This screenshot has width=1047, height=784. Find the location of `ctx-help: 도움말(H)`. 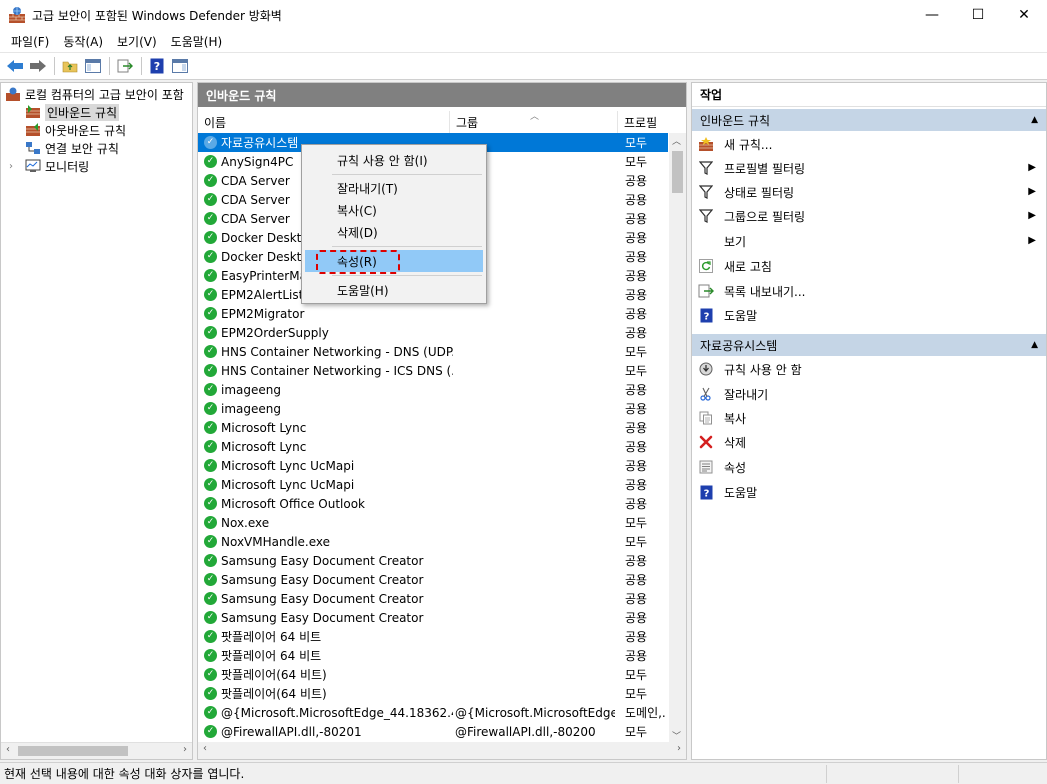

ctx-help: 도움말(H) is located at coordinates (394, 290).